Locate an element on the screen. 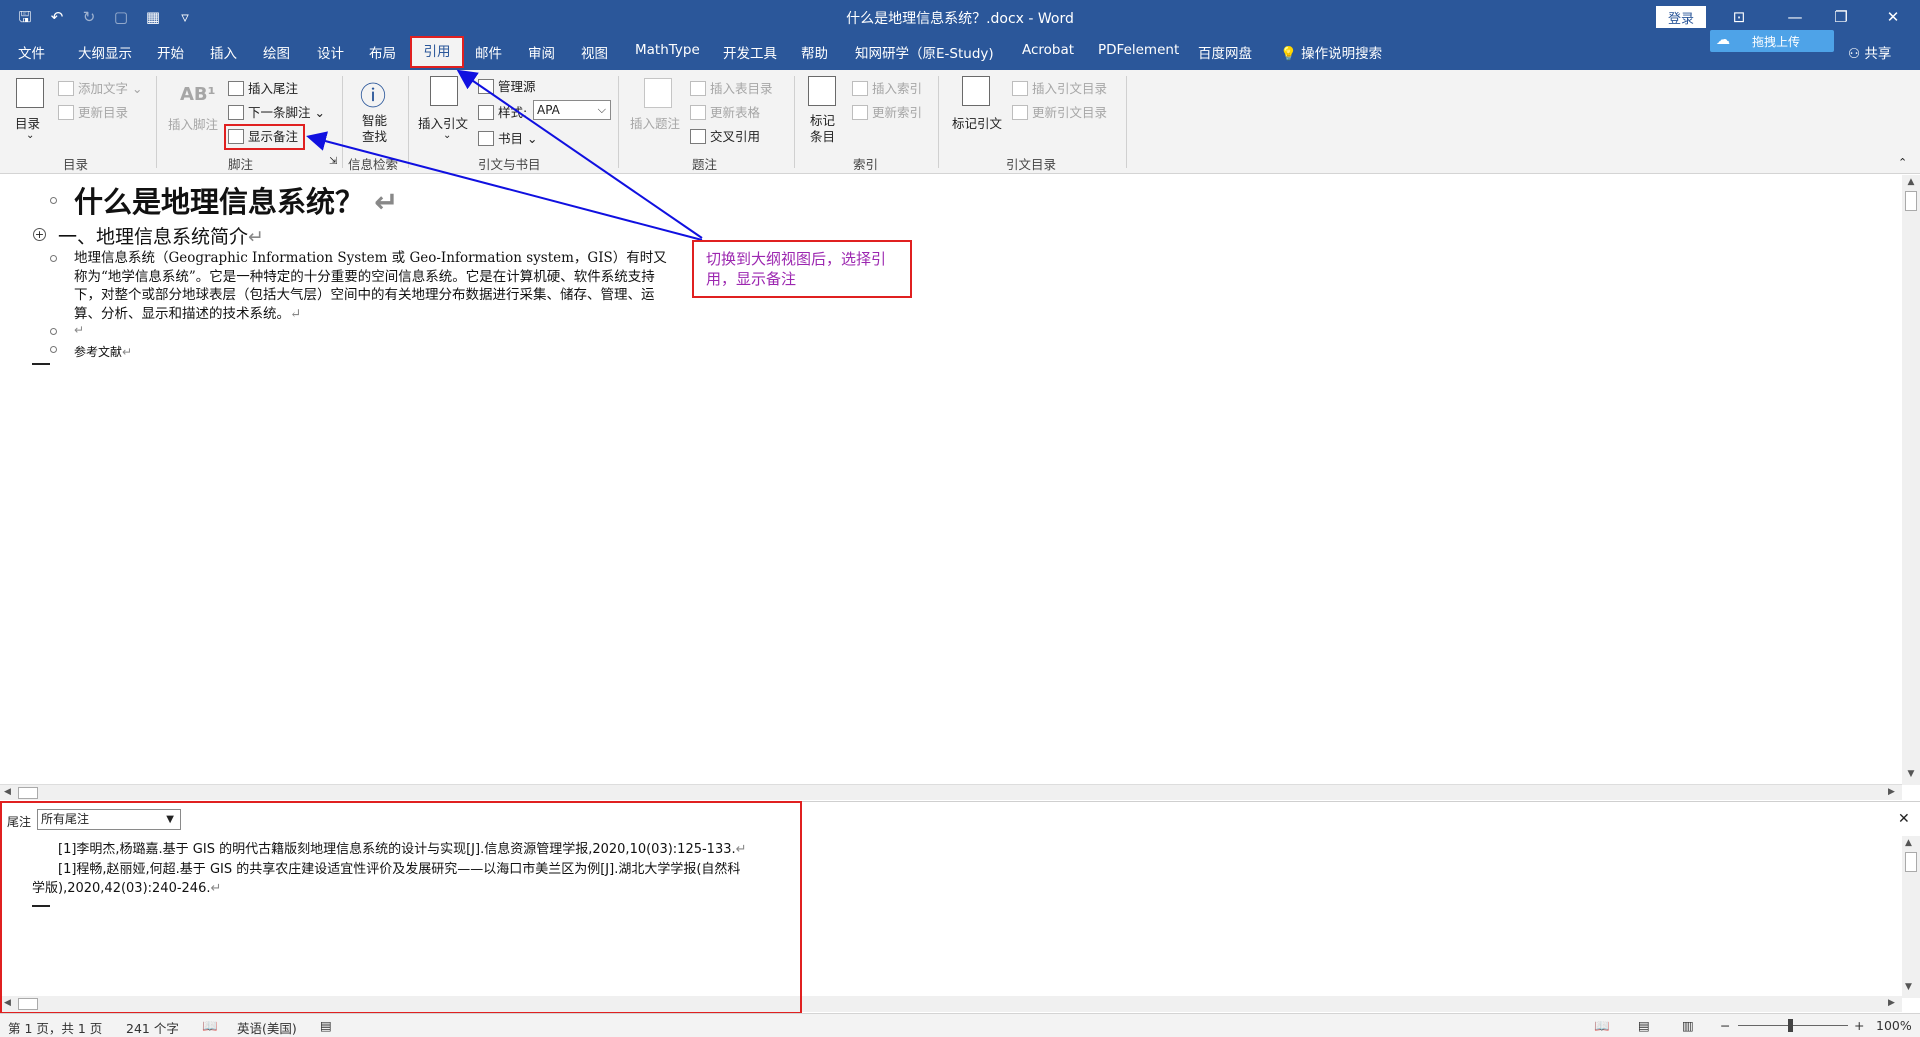  proofing-icon: 📖 is located at coordinates (210, 1026).